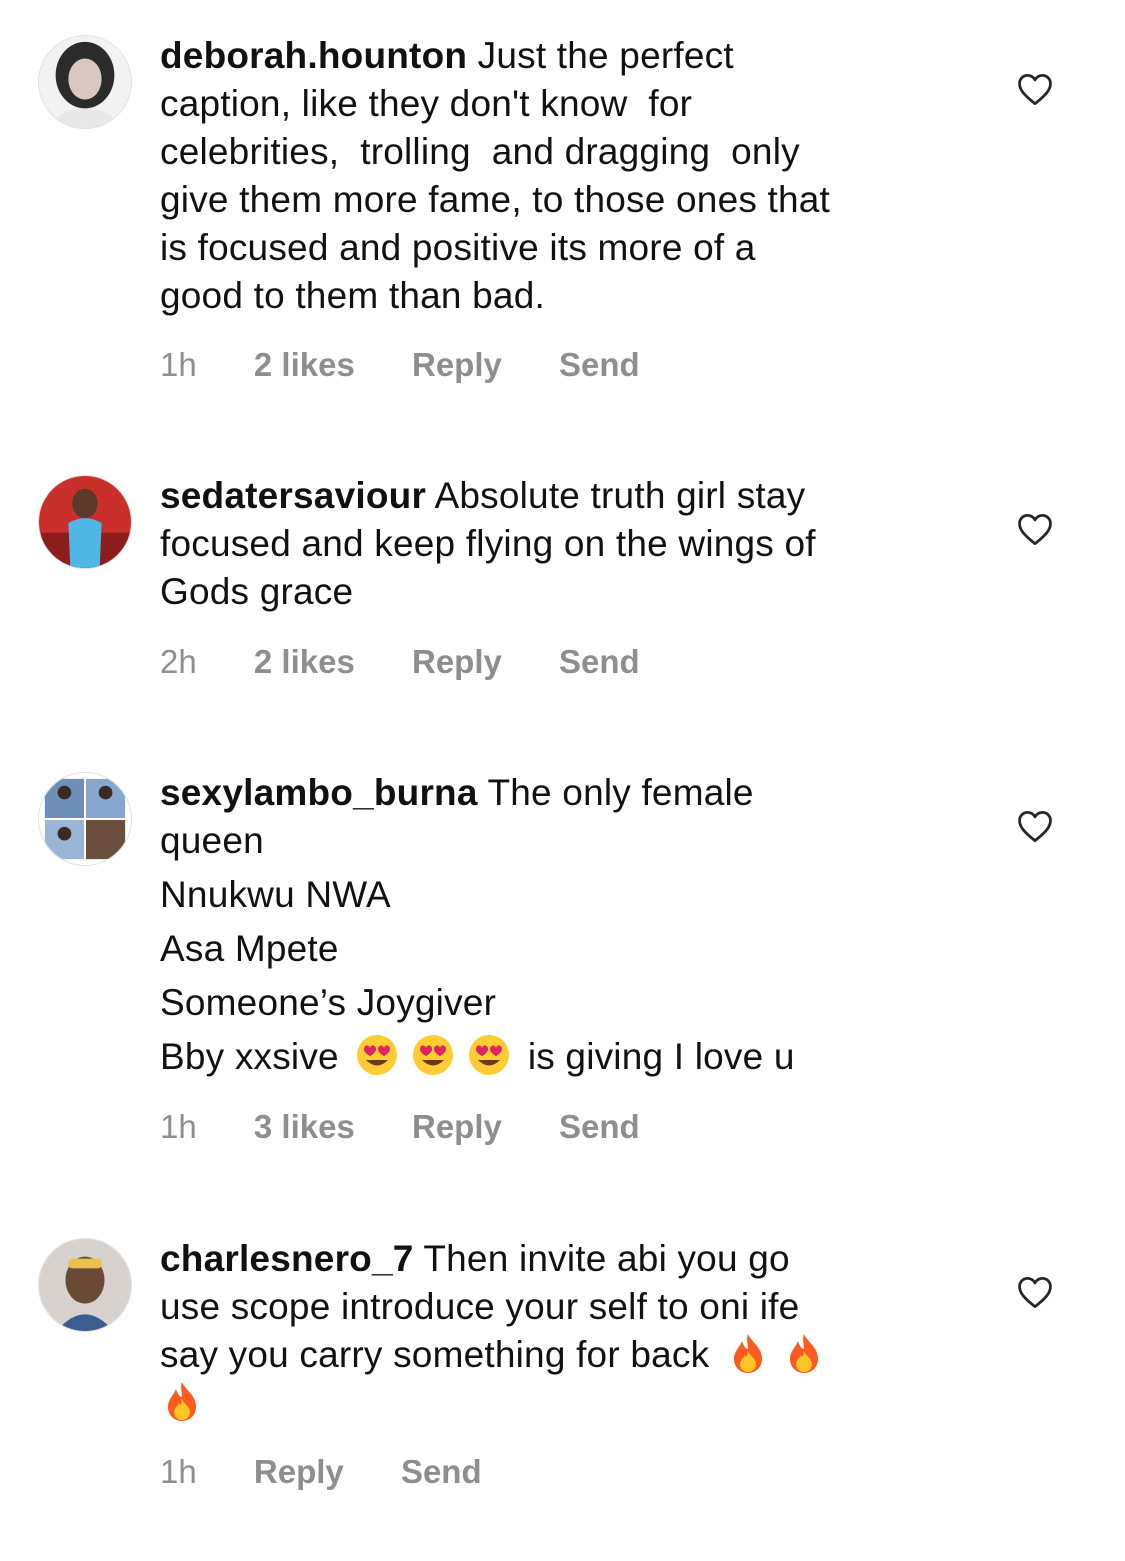 The width and height of the screenshot is (1125, 1561). Describe the element at coordinates (615, 792) in the screenshot. I see `comment-body: The only female` at that location.